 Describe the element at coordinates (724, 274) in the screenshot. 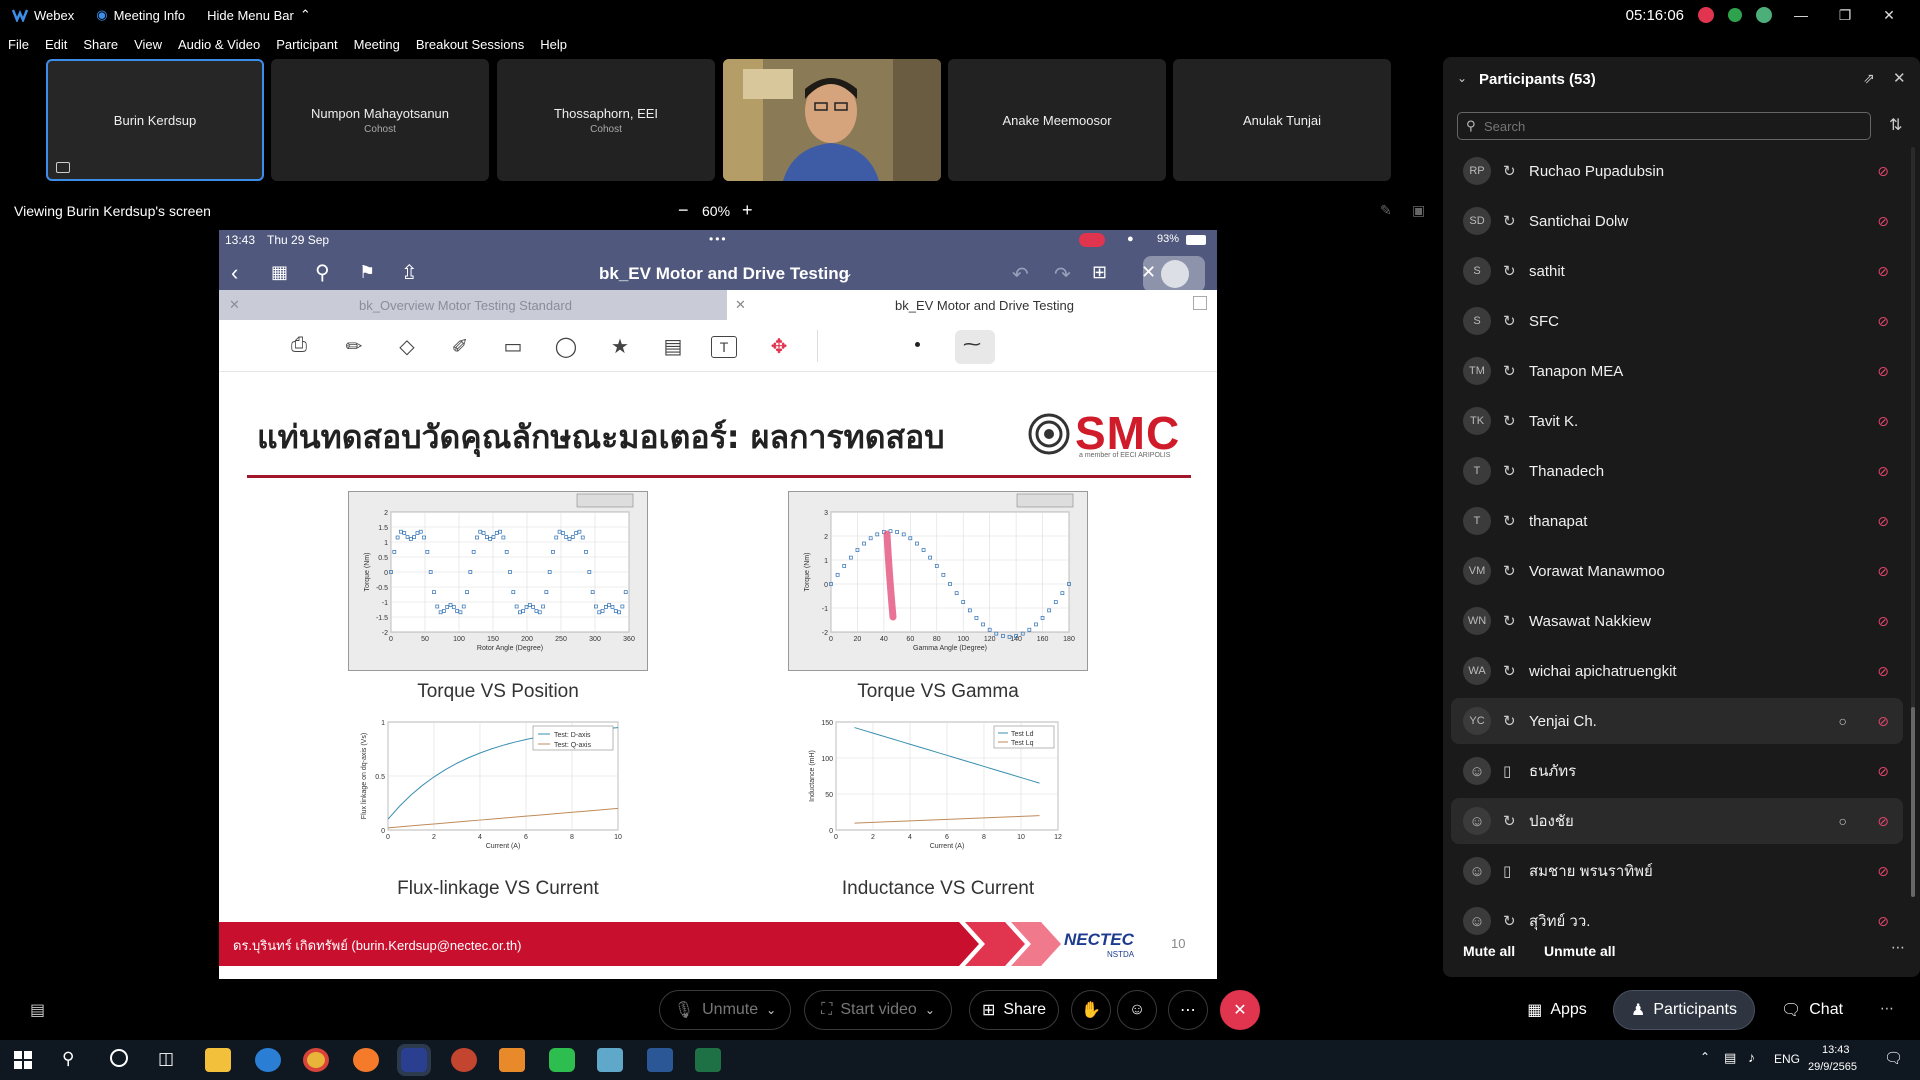

I see `doc-title: bk_EV Motor and Drive Testing` at that location.